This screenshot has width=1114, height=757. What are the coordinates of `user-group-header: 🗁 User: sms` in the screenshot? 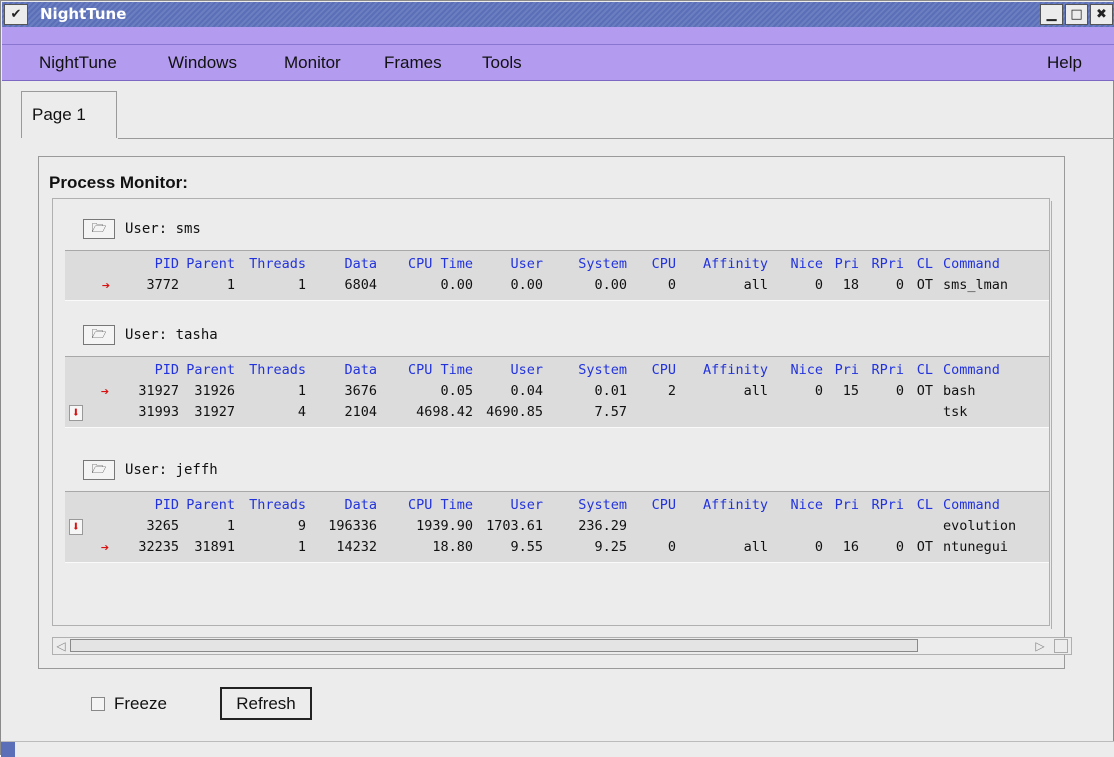 It's located at (142, 229).